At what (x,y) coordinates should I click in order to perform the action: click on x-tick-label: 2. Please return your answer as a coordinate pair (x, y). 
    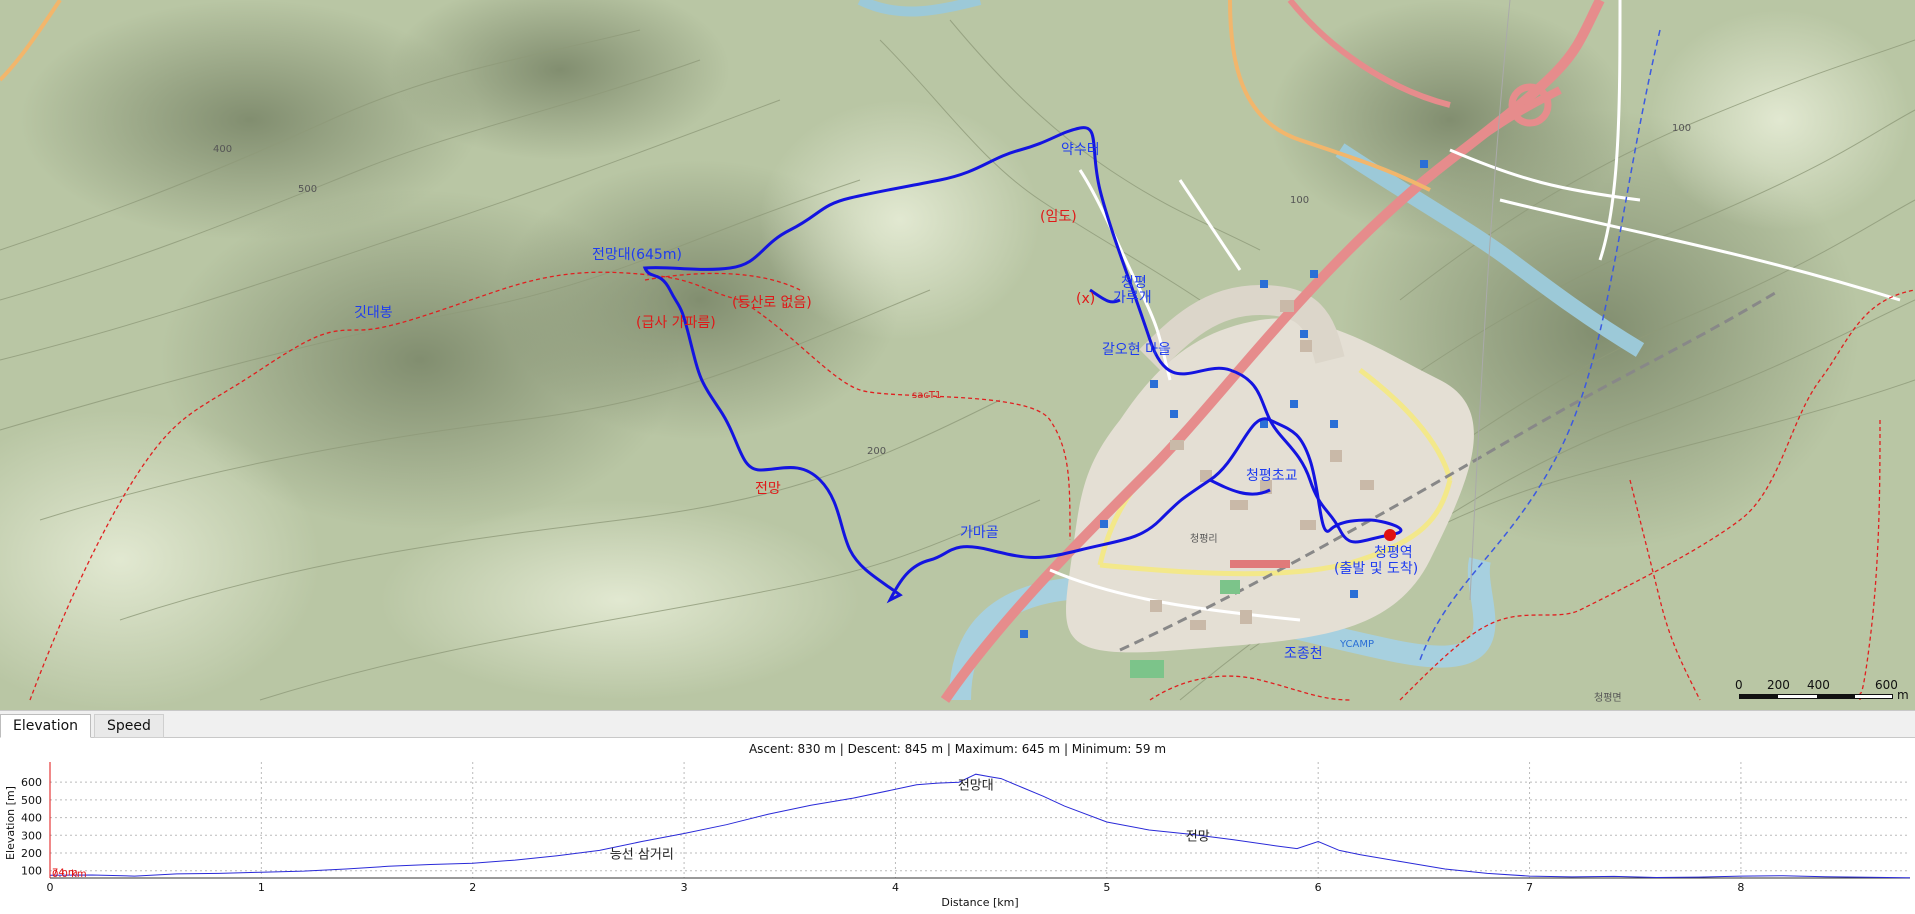
    Looking at the image, I should click on (472, 887).